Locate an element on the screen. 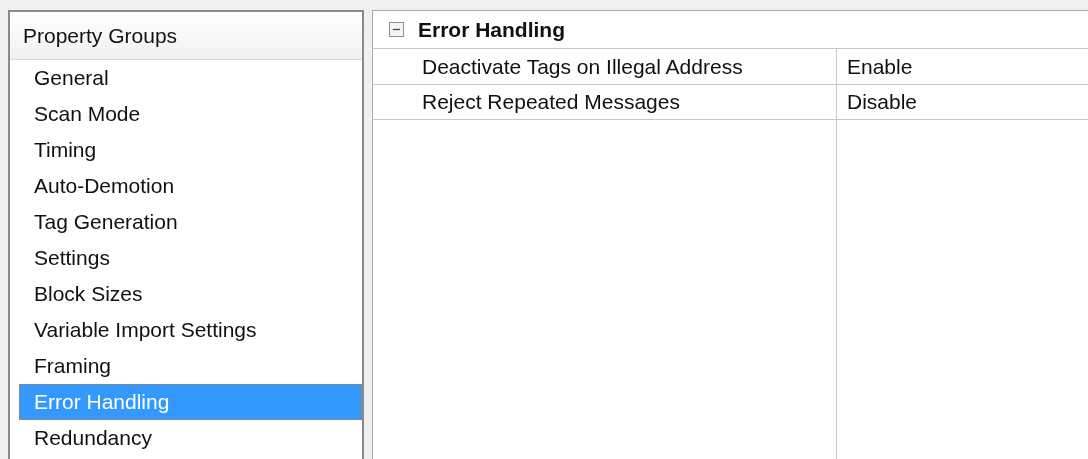  property-group-item: Block Sizes is located at coordinates (190, 294).